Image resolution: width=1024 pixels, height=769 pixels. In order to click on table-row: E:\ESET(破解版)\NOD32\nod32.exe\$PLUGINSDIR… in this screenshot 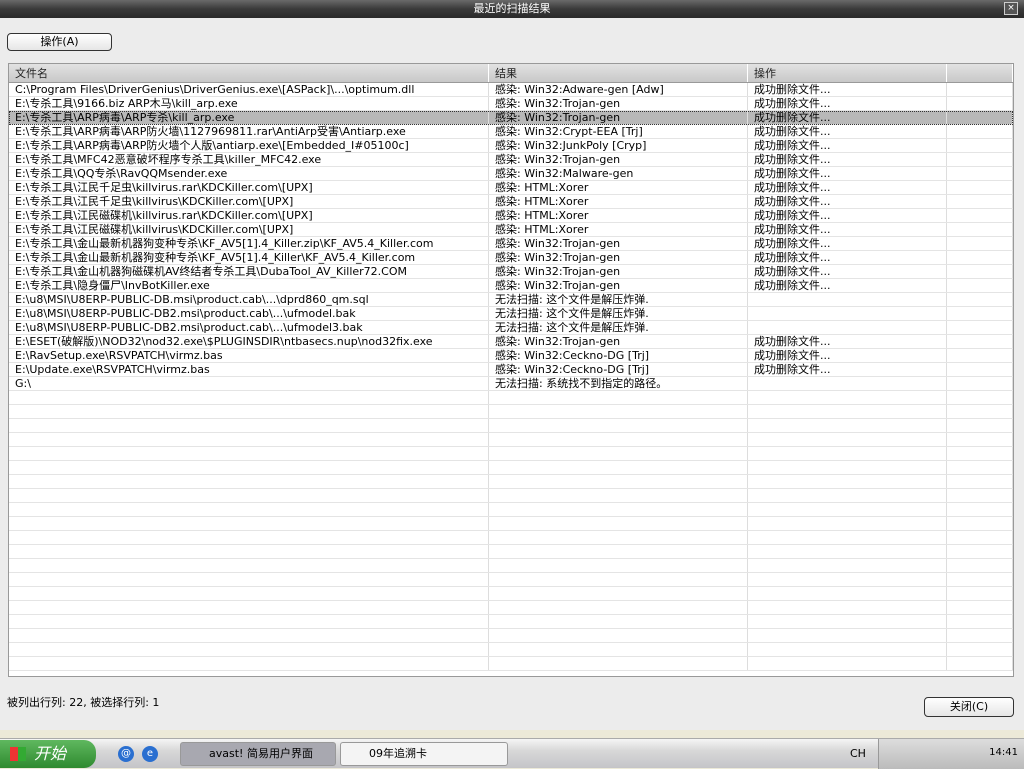, I will do `click(511, 342)`.